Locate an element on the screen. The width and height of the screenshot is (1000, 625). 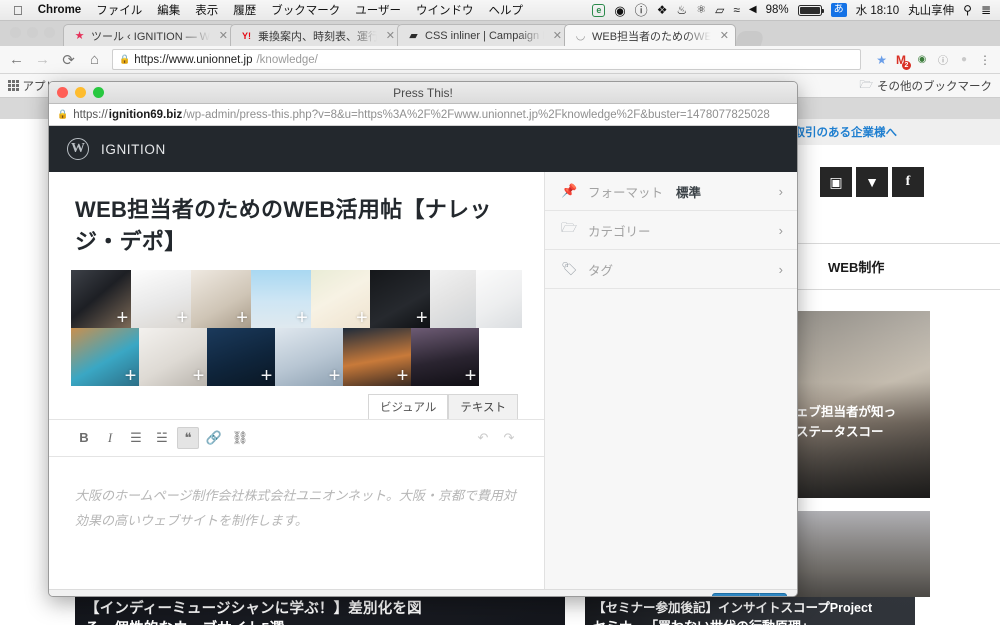
airplay-icon: ▱ is located at coordinates (719, 10).